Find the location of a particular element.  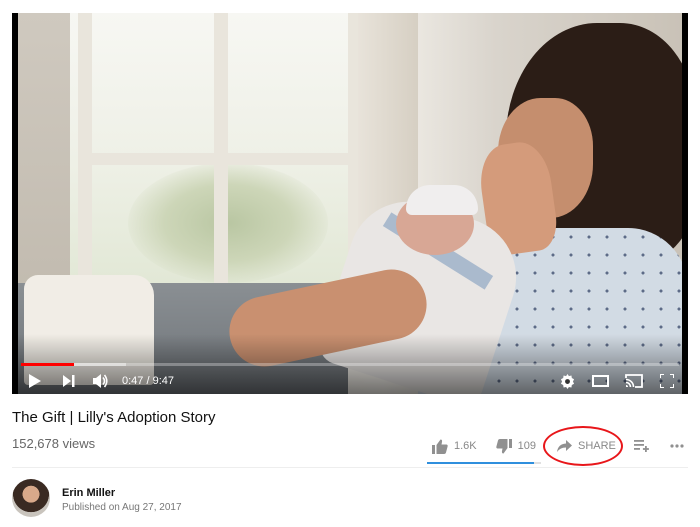

player-controls: 0:47 / 9:47 is located at coordinates (350, 381).